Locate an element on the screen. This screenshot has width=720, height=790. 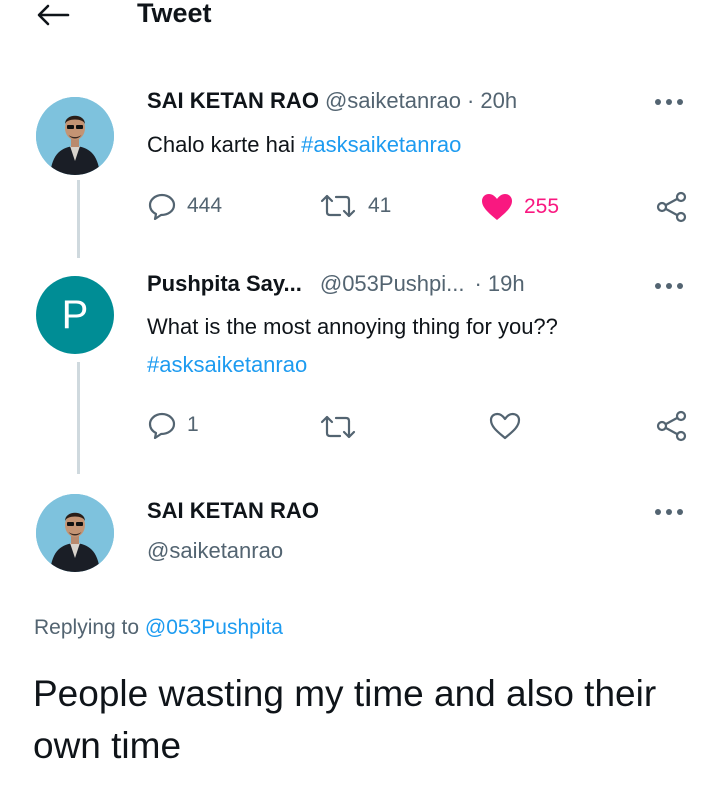
like-button: 255 is located at coordinates (519, 207).